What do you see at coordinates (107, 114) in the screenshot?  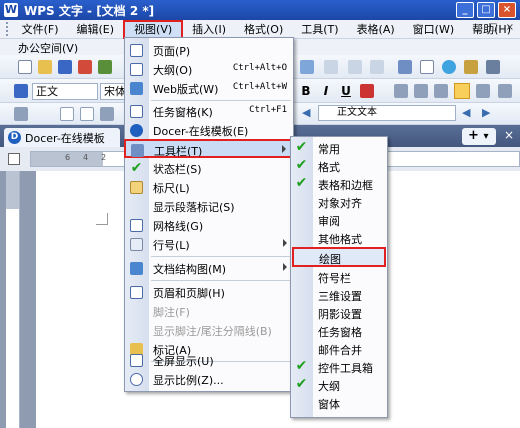 I see `control-icon` at bounding box center [107, 114].